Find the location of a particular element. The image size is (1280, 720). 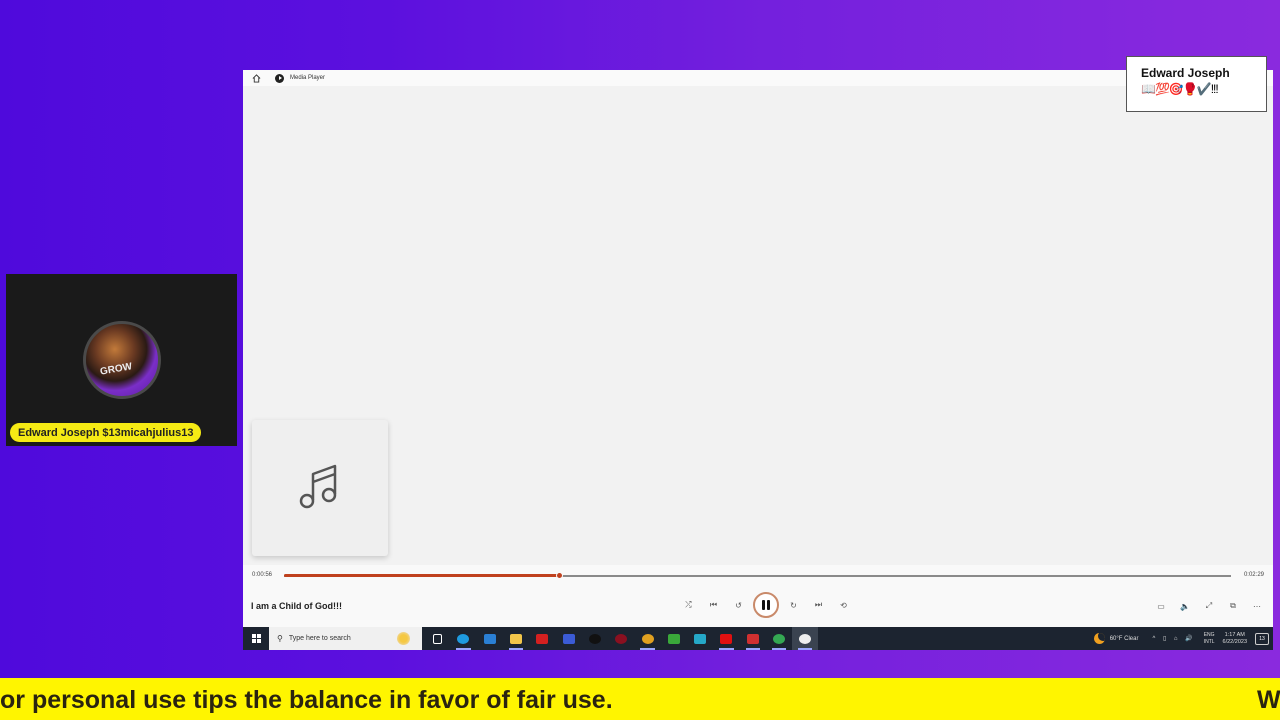

rewind-10-button: ↺ is located at coordinates (738, 605).